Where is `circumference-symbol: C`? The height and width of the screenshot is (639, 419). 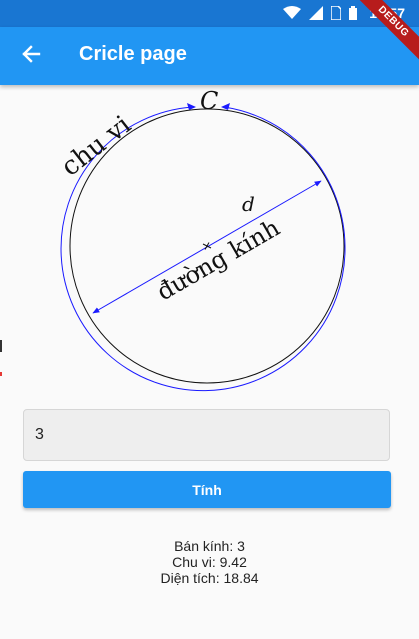 circumference-symbol: C is located at coordinates (209, 101).